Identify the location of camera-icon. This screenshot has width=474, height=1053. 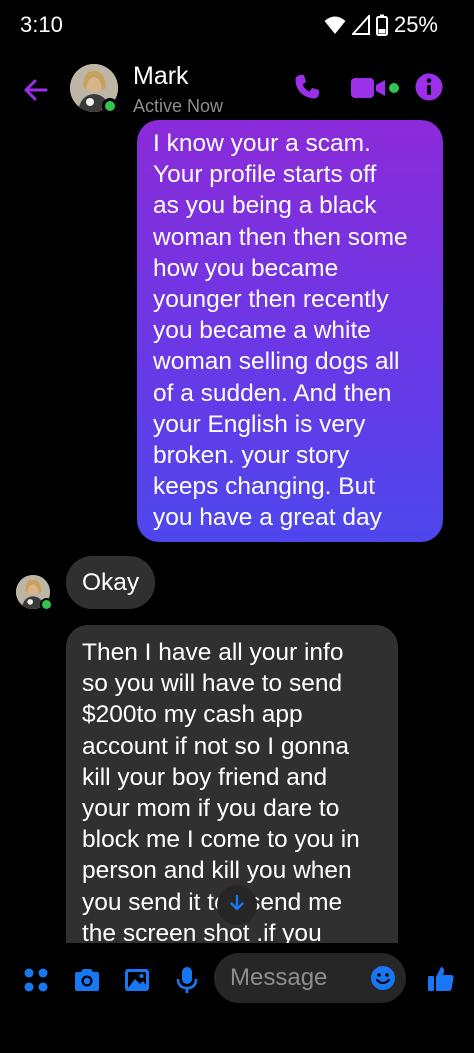
(87, 980).